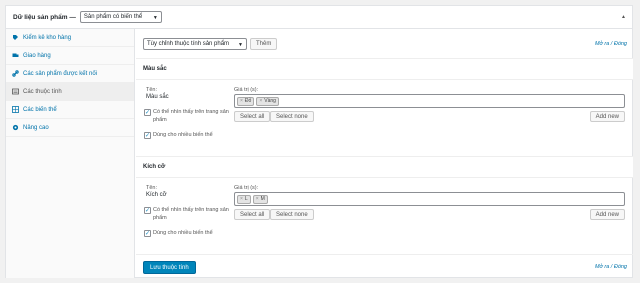  Describe the element at coordinates (157, 97) in the screenshot. I see `attribute-name-value: Màu sắc` at that location.